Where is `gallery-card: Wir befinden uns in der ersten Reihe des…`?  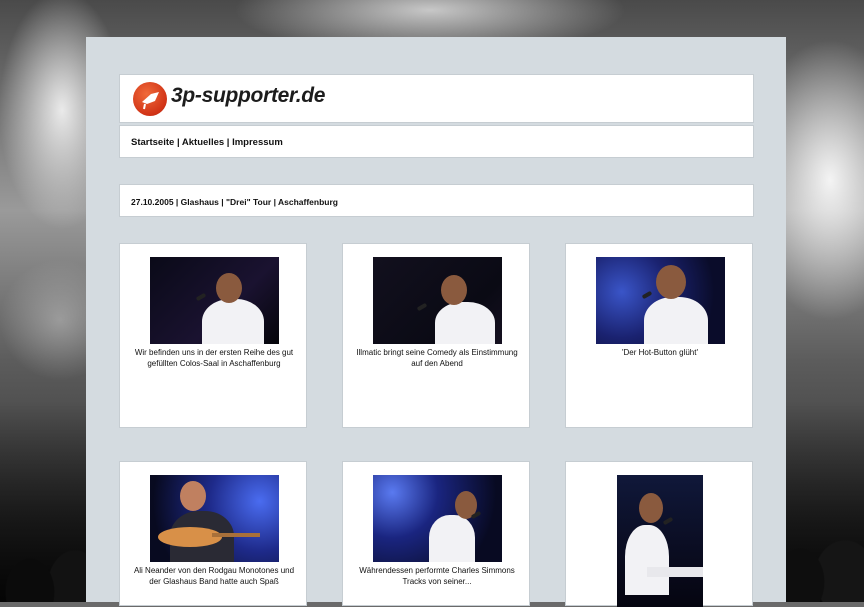 gallery-card: Wir befinden uns in der ersten Reihe des… is located at coordinates (213, 335).